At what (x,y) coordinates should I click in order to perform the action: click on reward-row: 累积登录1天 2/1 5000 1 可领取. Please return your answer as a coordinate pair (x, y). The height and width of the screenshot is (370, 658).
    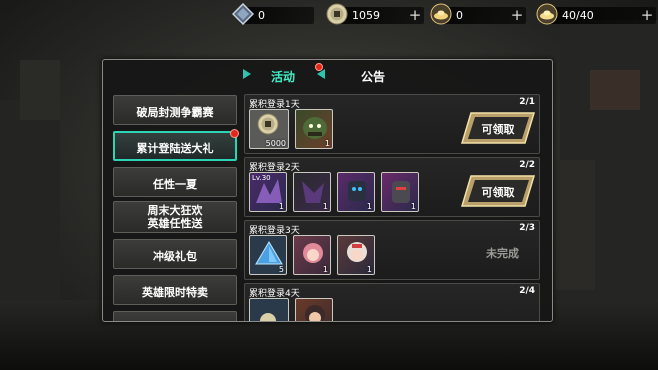
    Looking at the image, I should click on (392, 124).